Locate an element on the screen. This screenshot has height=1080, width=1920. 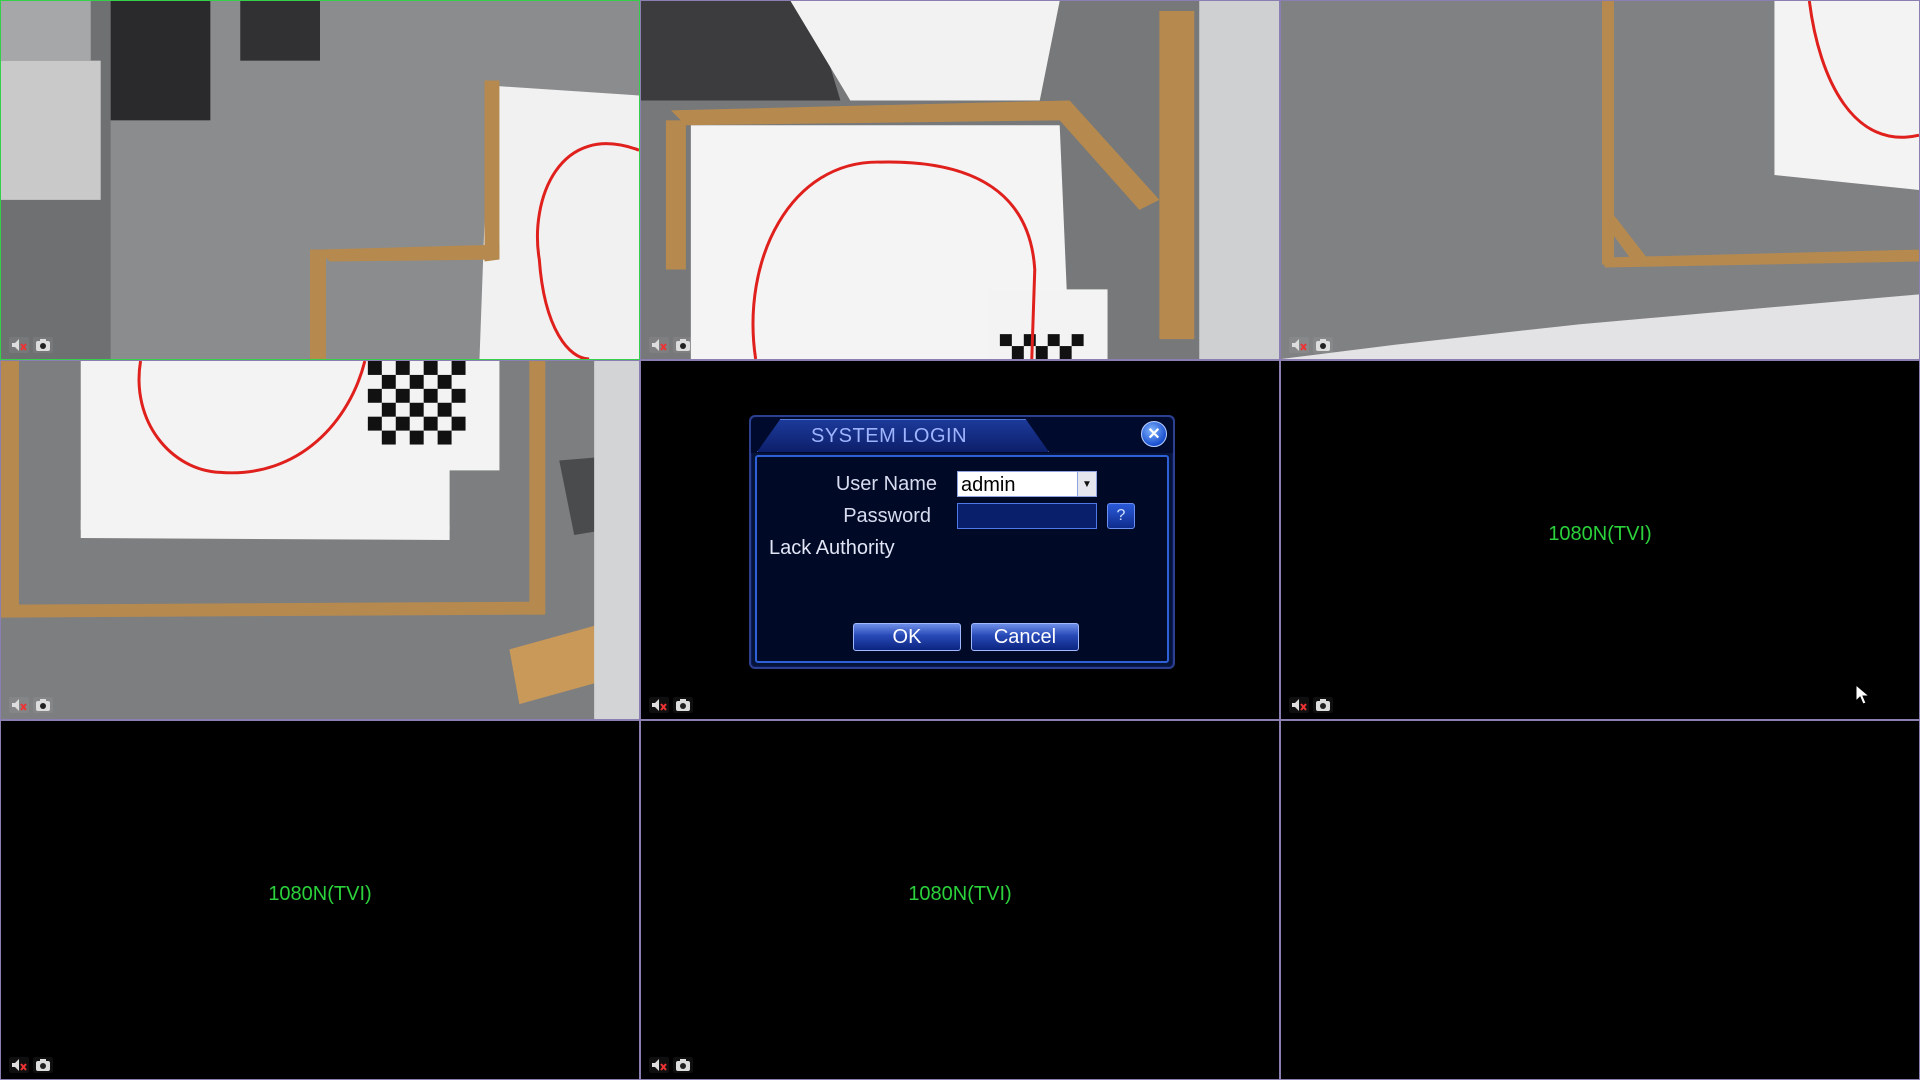
camera-tile-7: 1080N(TVI) is located at coordinates (320, 900).